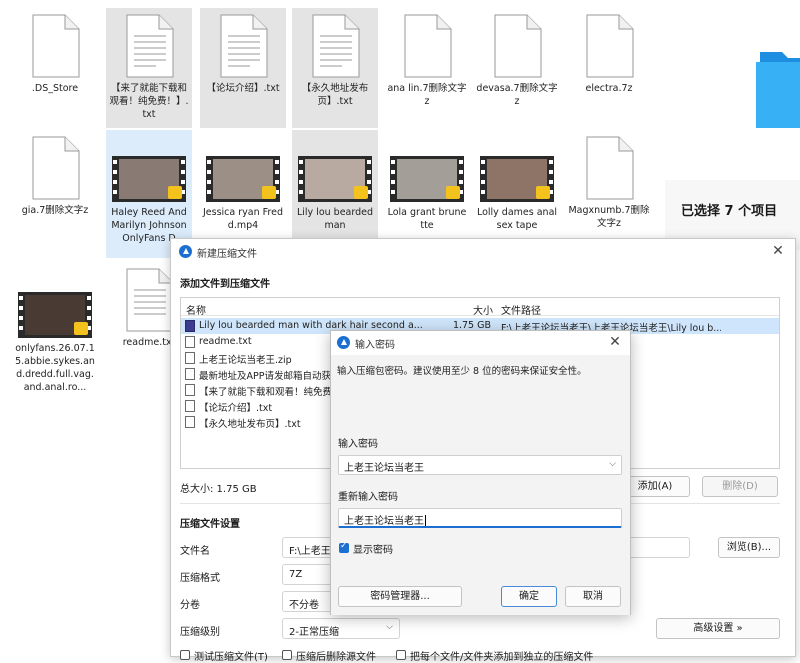 This screenshot has height=663, width=800. Describe the element at coordinates (480, 388) in the screenshot. I see `message-area: 输入压缩包密码。建议使用至少 8 位的密码来保证安全性。` at that location.